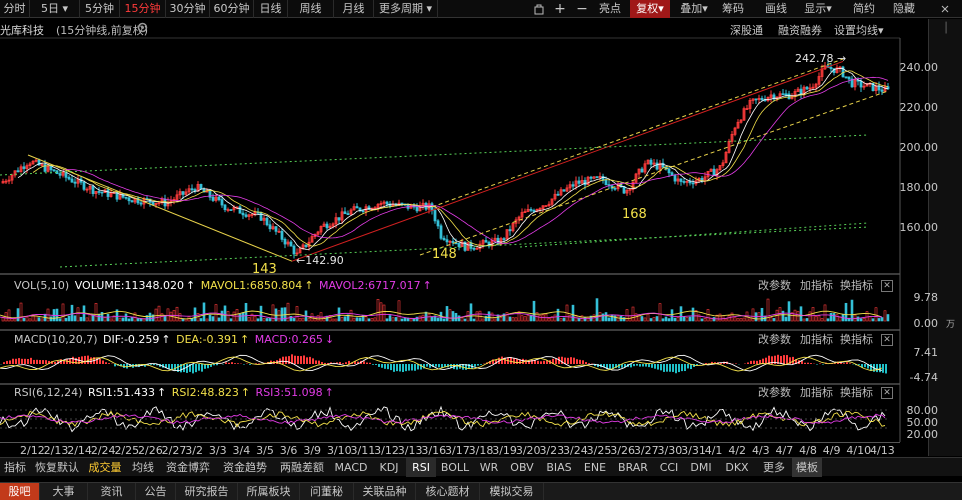 The image size is (962, 500). I want to click on indicator-tab: 指标, so click(15, 467).